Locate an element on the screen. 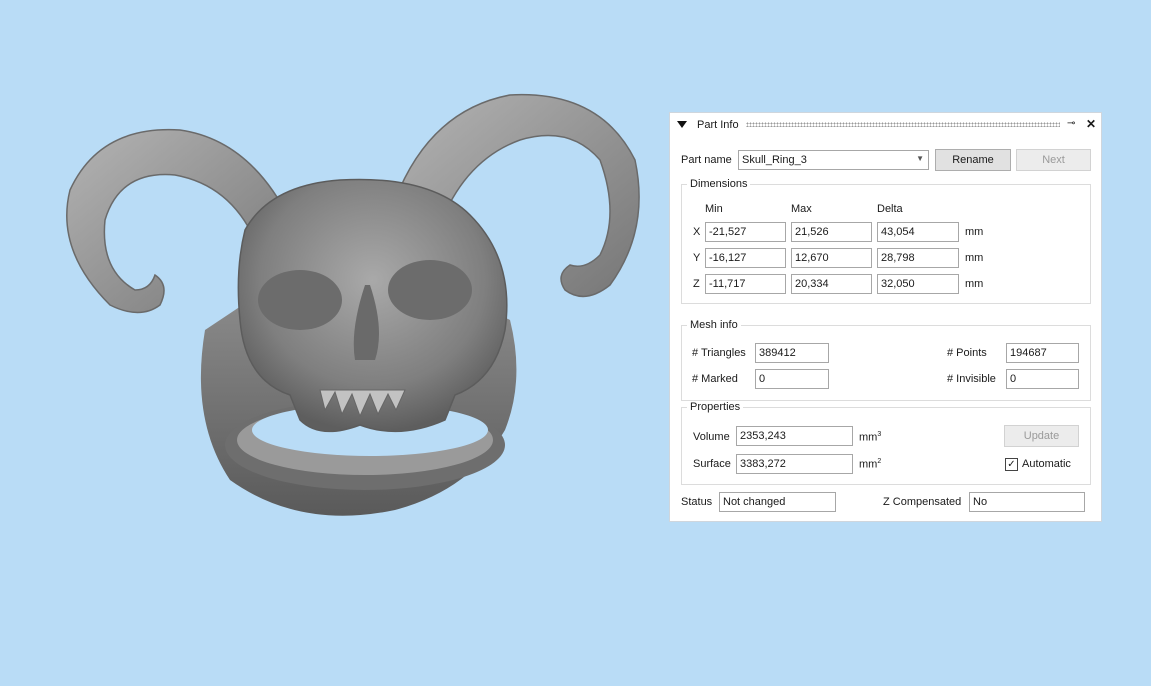  part-name-select: Skull_Ring_3 ▼ is located at coordinates (833, 160).